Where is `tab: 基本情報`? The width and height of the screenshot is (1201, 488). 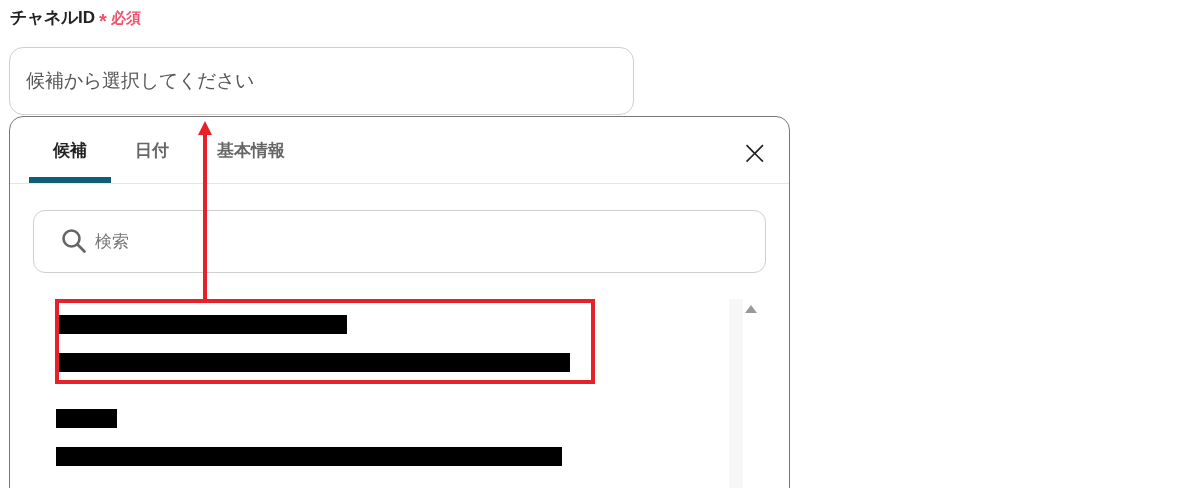 tab: 基本情報 is located at coordinates (251, 160).